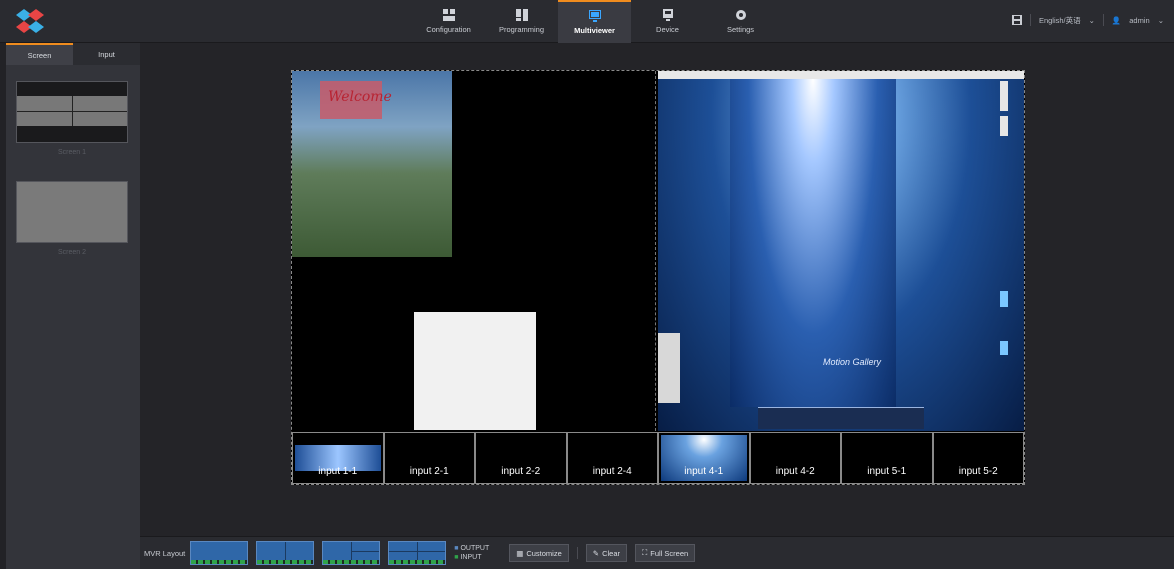 This screenshot has width=1174, height=569. I want to click on input-label: input 5-2, so click(978, 471).